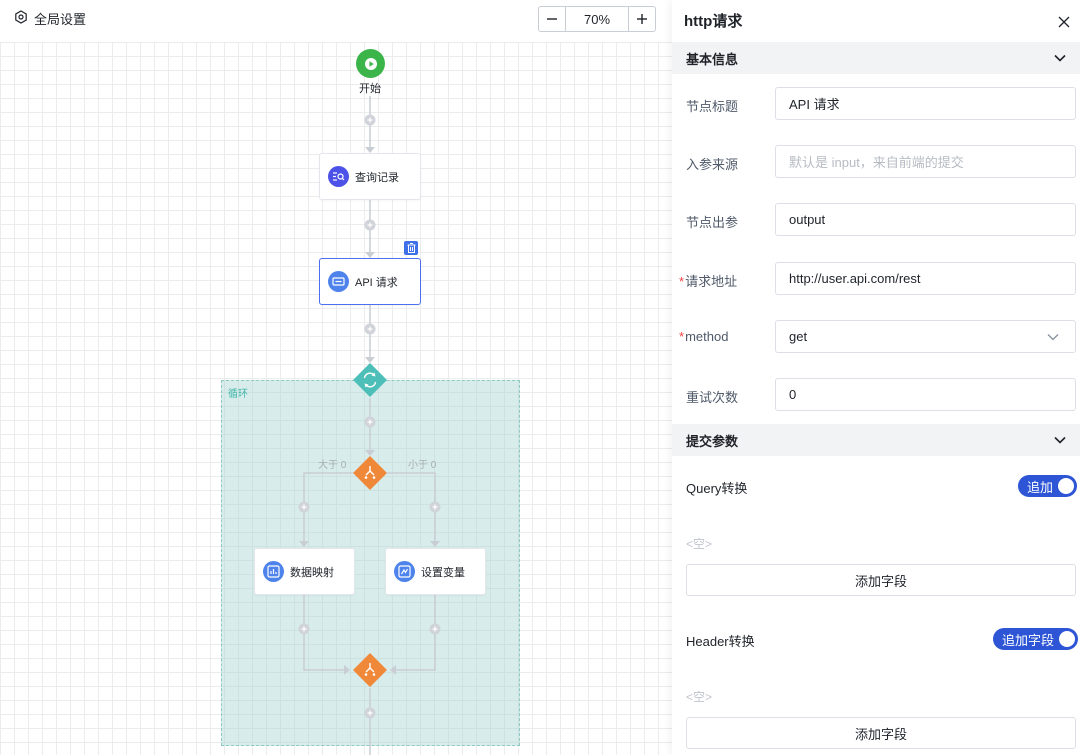 The height and width of the screenshot is (755, 1080). Describe the element at coordinates (925, 336) in the screenshot. I see `method-select: get` at that location.